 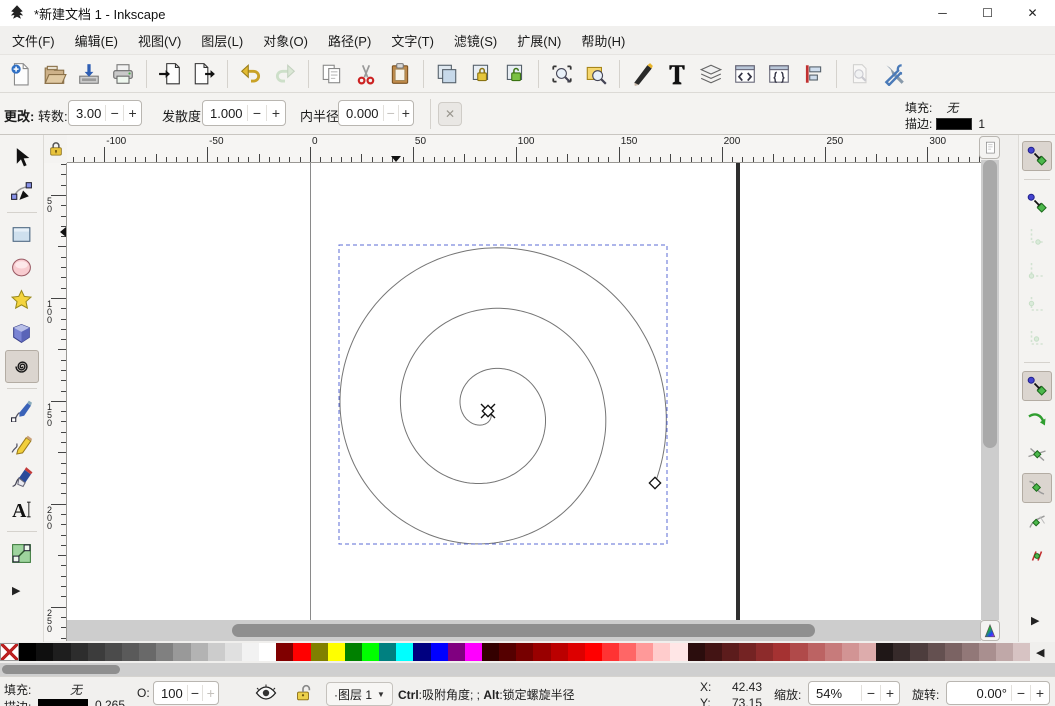 What do you see at coordinates (989, 147) in the screenshot?
I see `cms-adjust-button` at bounding box center [989, 147].